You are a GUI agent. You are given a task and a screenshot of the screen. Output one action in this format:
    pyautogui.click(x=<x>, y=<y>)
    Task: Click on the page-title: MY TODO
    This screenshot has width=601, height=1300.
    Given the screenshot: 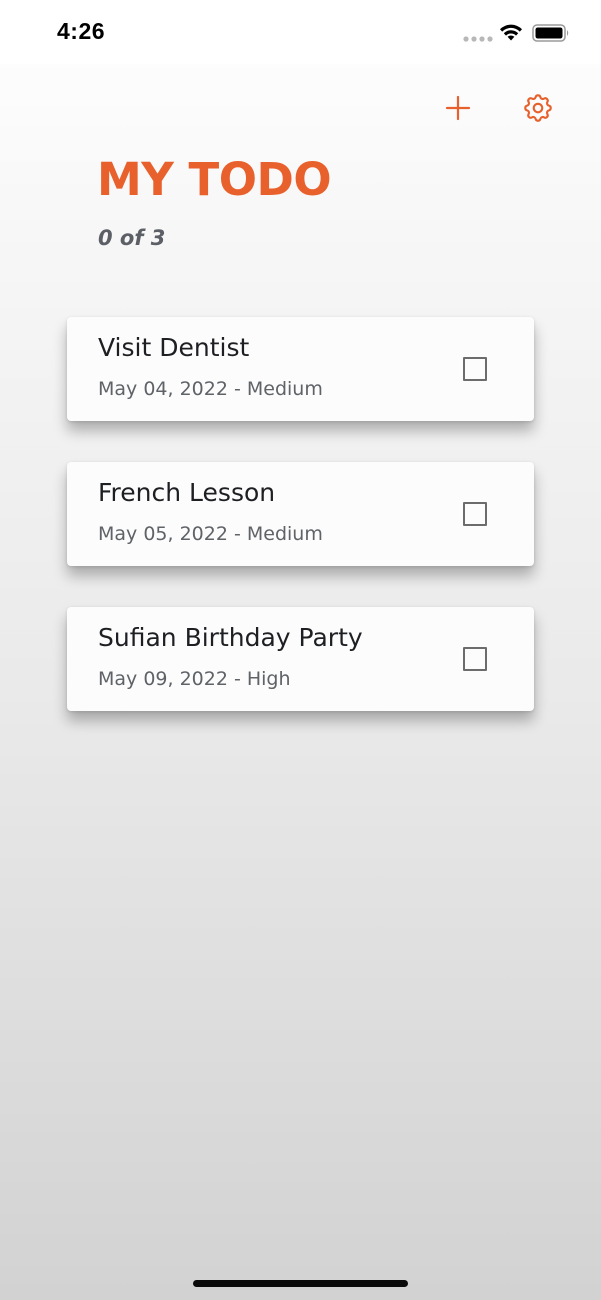 What is the action you would take?
    pyautogui.click(x=214, y=179)
    